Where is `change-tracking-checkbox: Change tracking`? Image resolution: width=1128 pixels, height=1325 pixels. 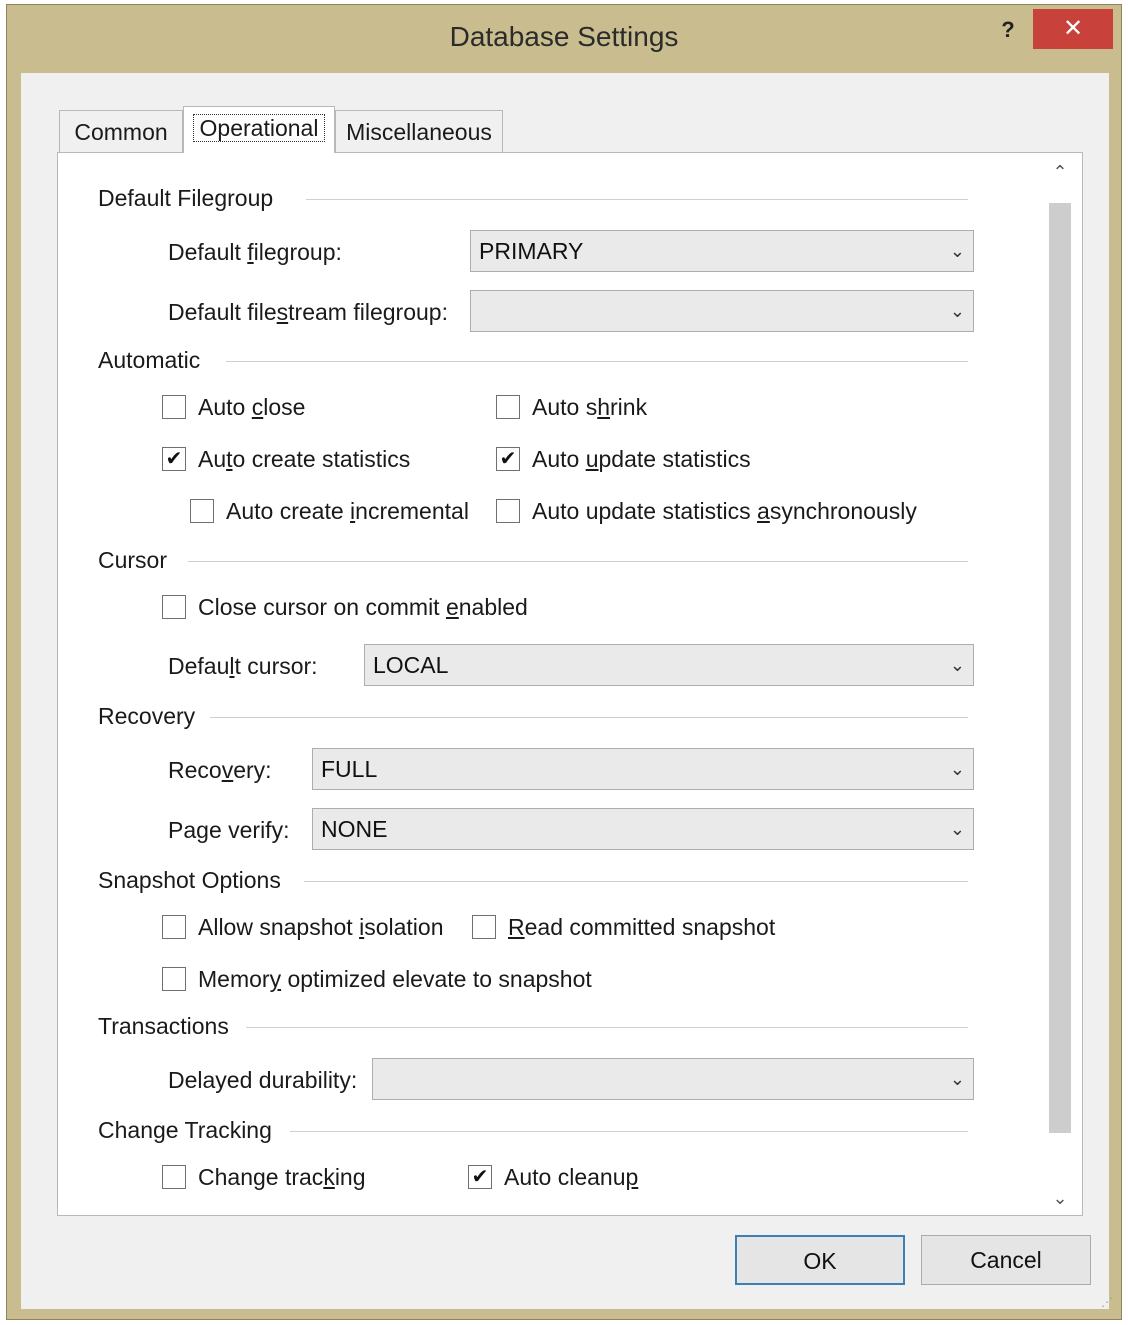 change-tracking-checkbox: Change tracking is located at coordinates (264, 1178).